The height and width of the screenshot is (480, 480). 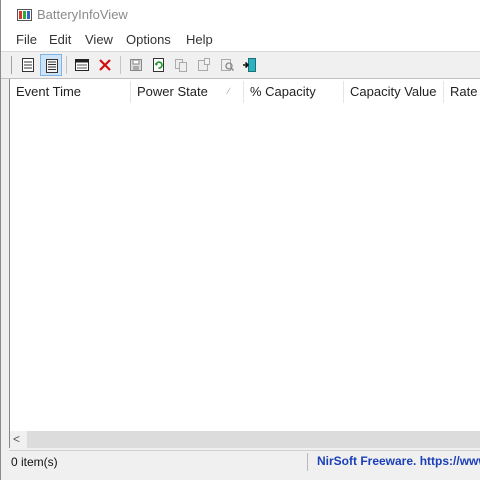 I want to click on toolbar-grip, so click(x=11, y=65).